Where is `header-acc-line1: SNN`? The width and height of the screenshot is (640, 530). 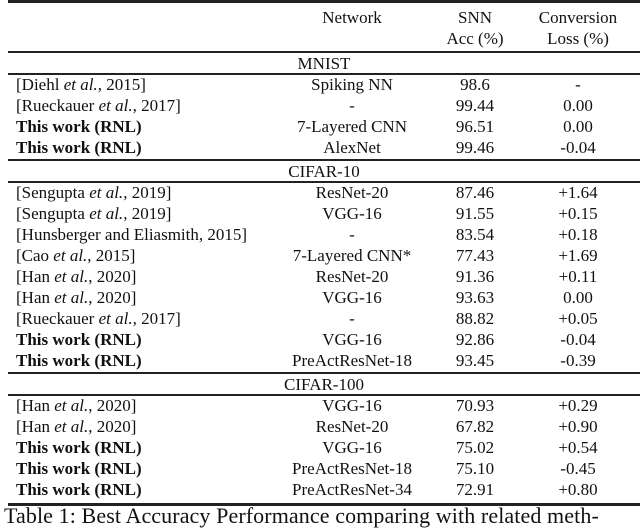 header-acc-line1: SNN is located at coordinates (474, 17).